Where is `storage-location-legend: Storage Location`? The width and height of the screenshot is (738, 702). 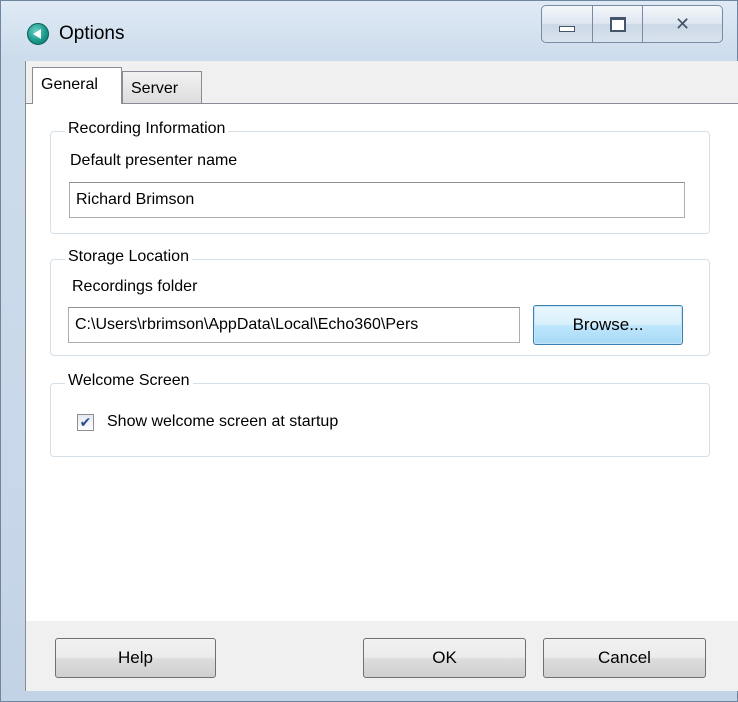 storage-location-legend: Storage Location is located at coordinates (128, 257).